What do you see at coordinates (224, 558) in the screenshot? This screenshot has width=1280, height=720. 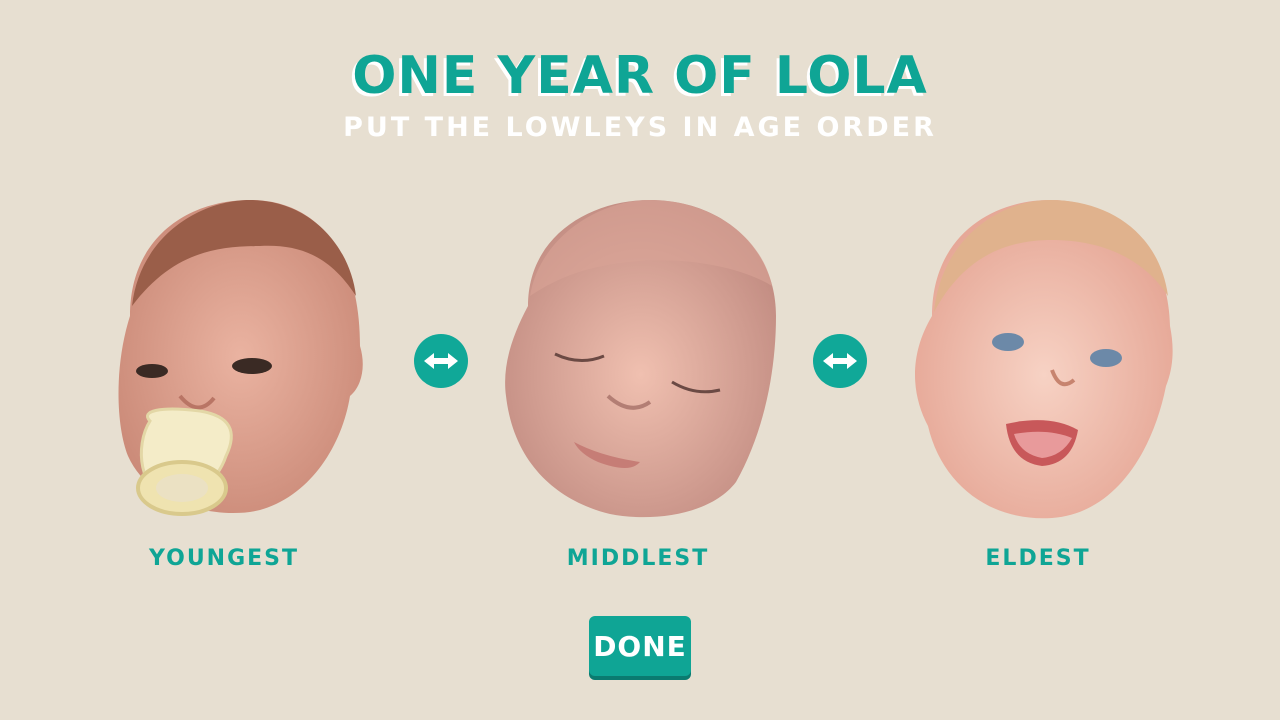 I see `slot-label-youngest: YOUNGEST` at bounding box center [224, 558].